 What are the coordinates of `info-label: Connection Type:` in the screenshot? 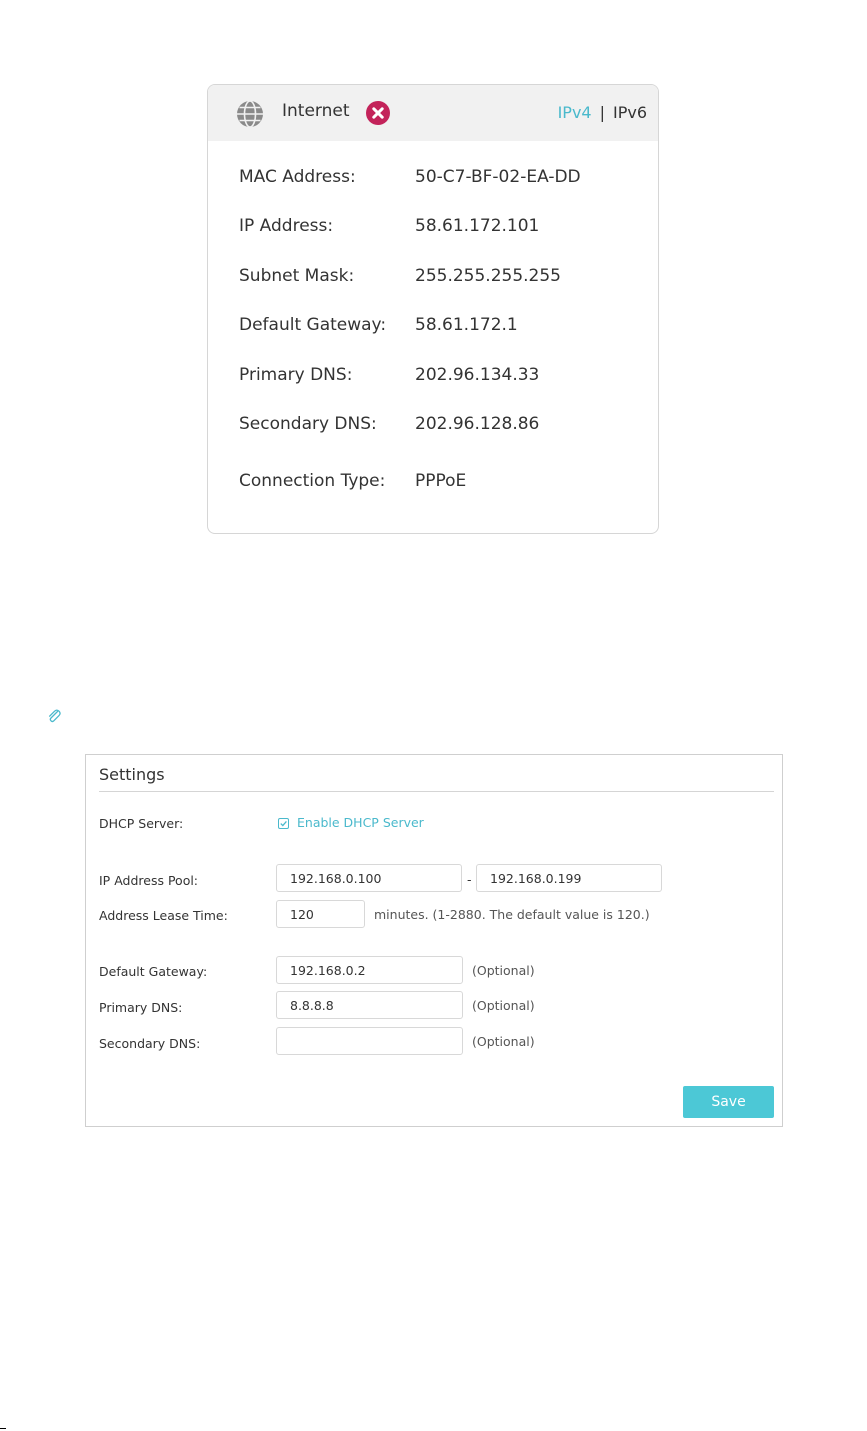 It's located at (312, 481).